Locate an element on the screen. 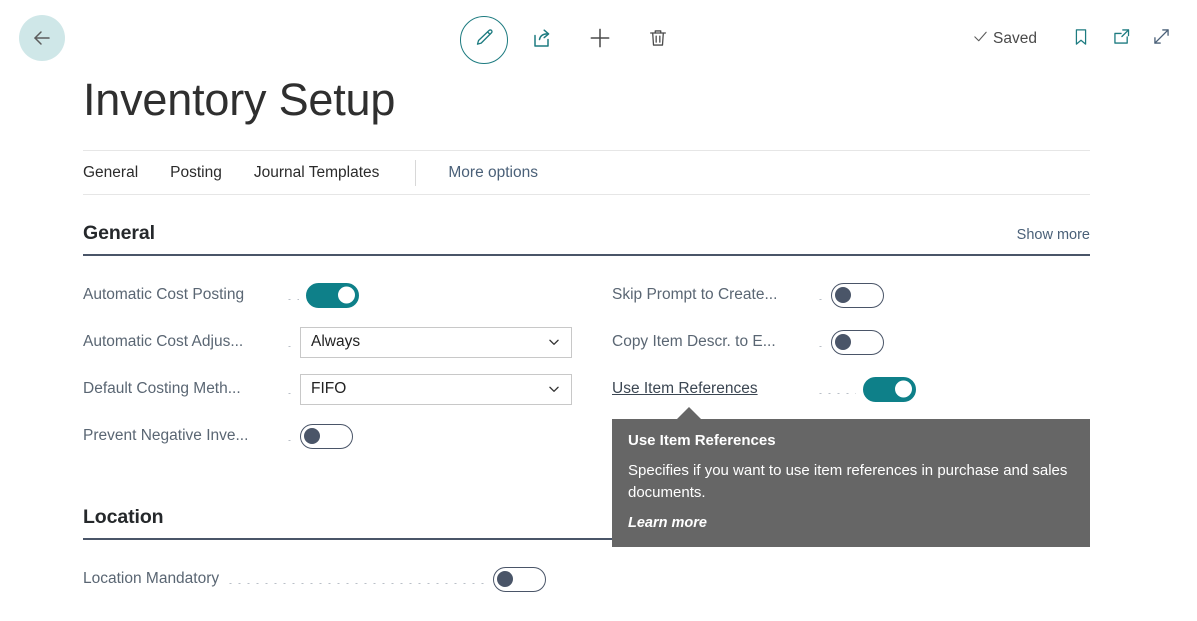  command-bar-right-actions: Saved is located at coordinates (1076, 39).